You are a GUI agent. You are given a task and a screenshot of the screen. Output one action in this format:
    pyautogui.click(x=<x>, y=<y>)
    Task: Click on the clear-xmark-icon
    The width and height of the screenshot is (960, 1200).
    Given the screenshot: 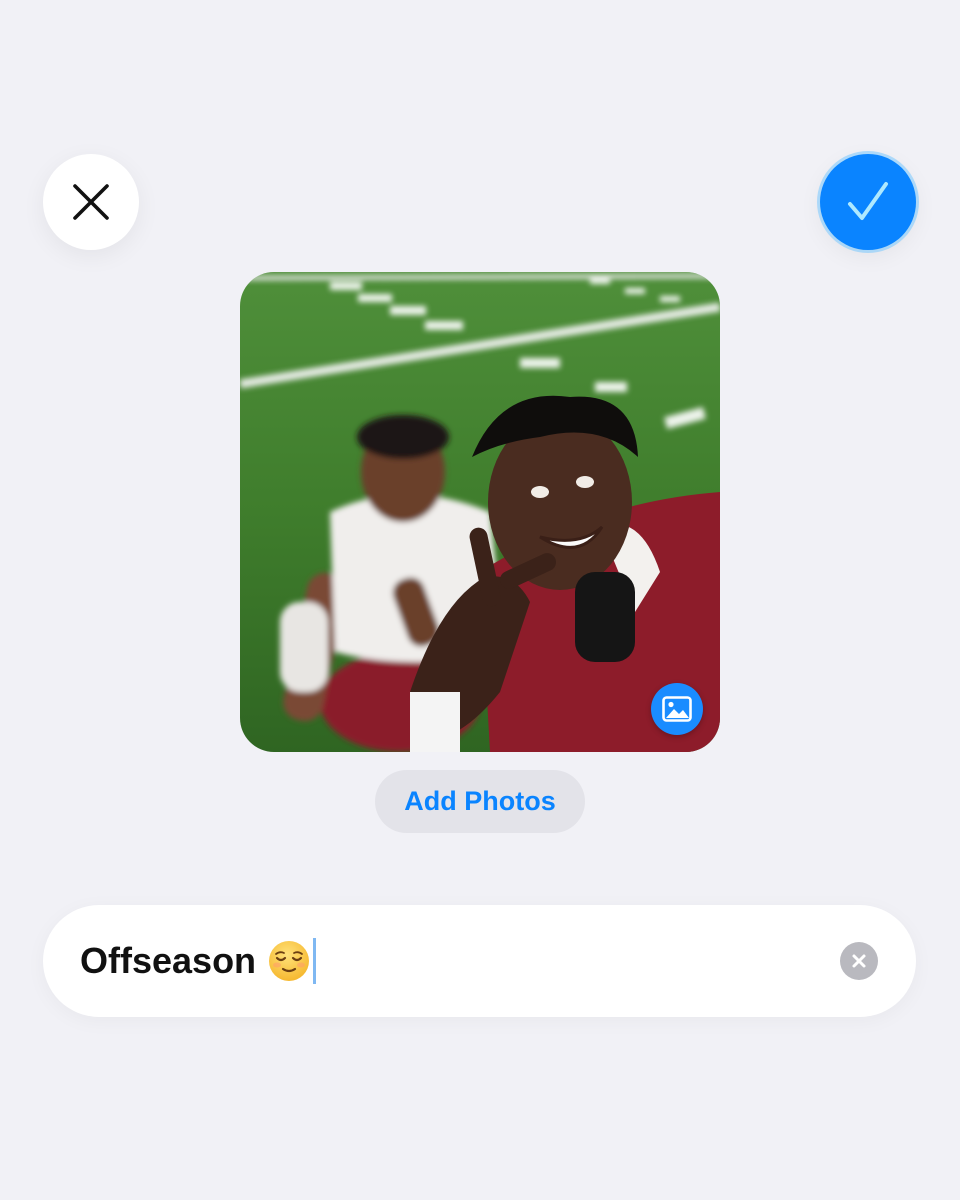 What is the action you would take?
    pyautogui.click(x=859, y=961)
    